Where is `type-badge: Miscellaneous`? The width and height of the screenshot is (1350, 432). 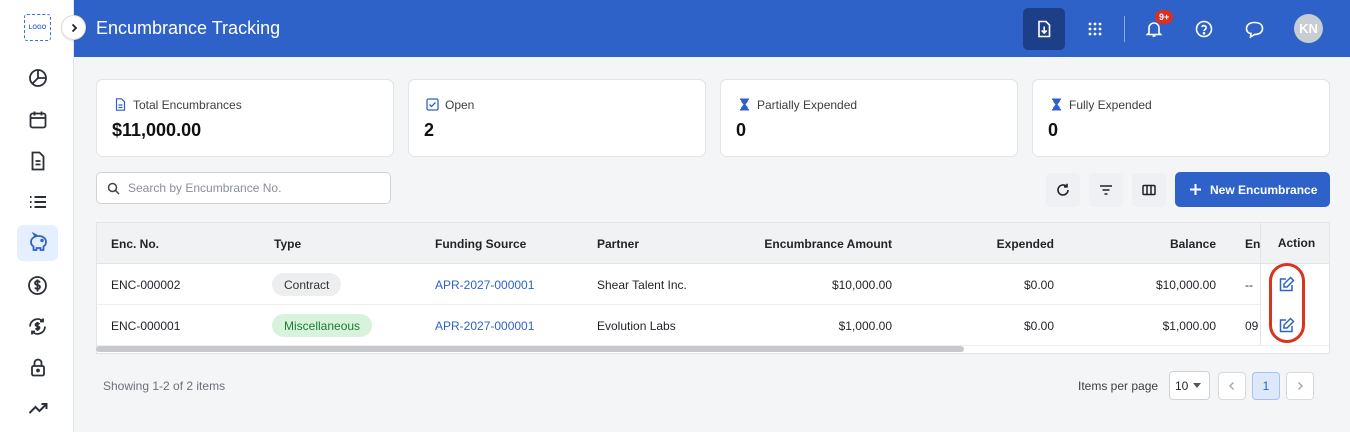
type-badge: Miscellaneous is located at coordinates (322, 325).